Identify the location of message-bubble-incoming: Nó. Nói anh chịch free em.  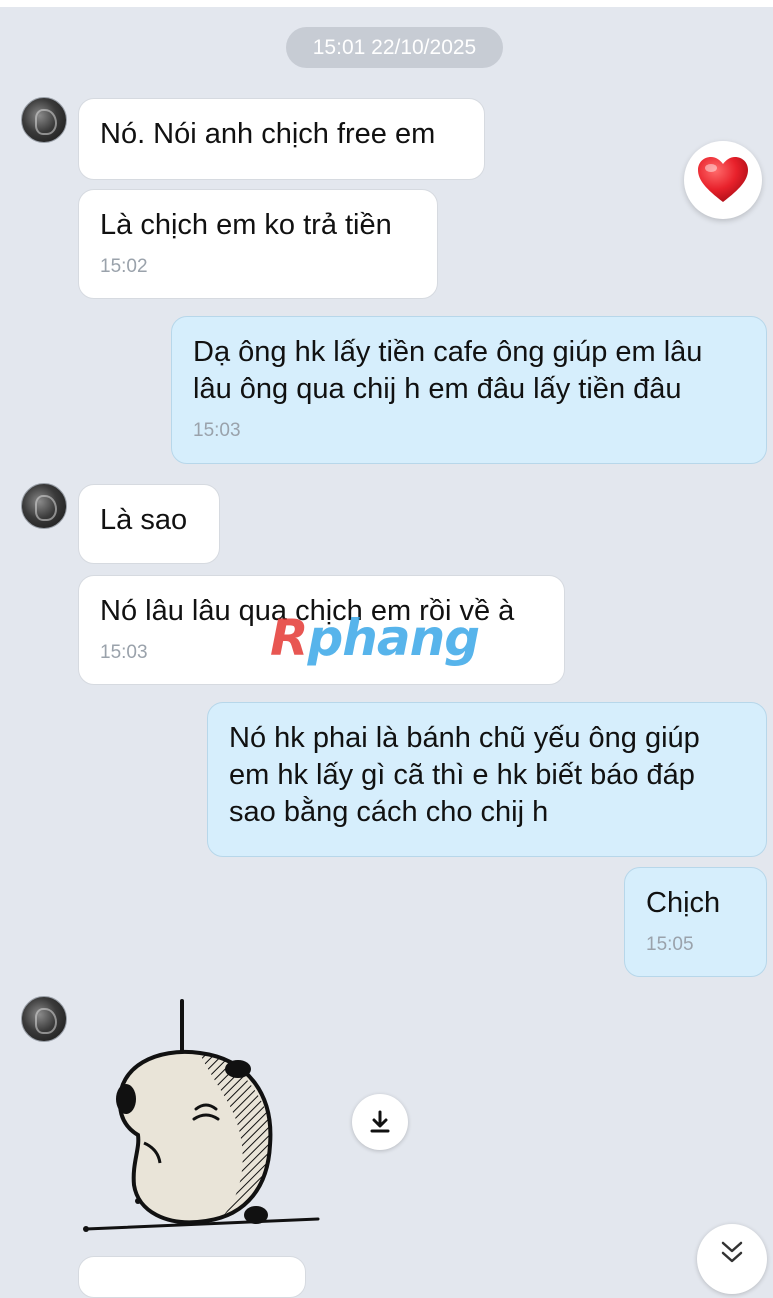
(281, 139).